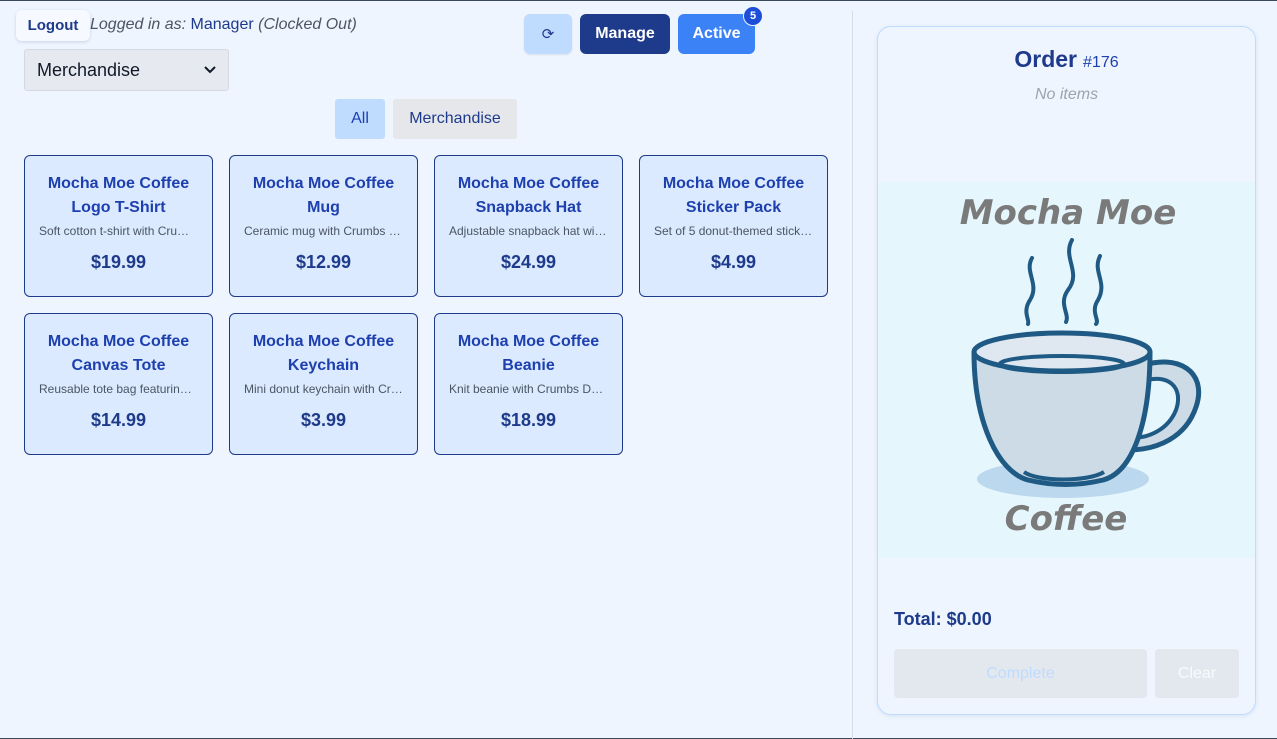 This screenshot has height=739, width=1277. I want to click on product-name: Mocha Moe Coffee Sticker Pack, so click(733, 195).